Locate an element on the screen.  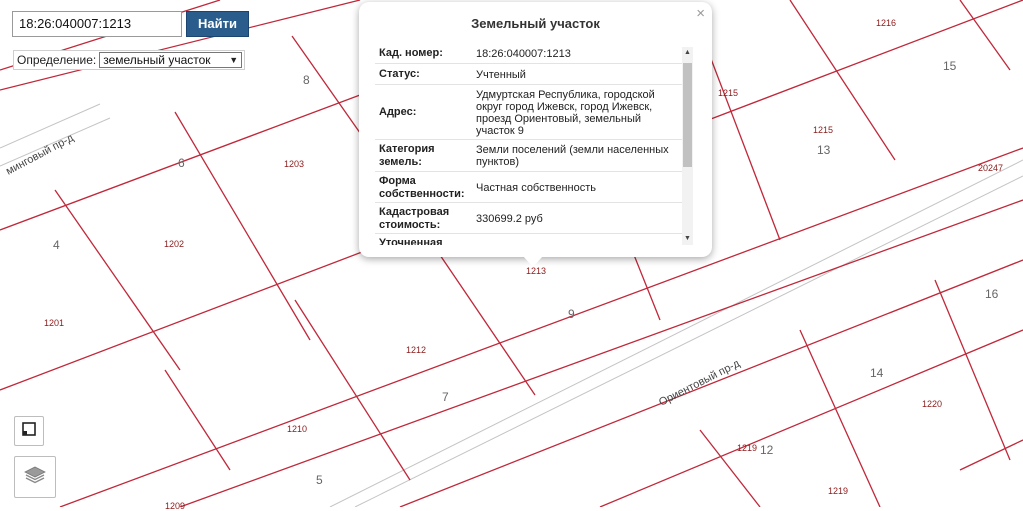
definition-row: Определение: земельный участок ▼ is located at coordinates (129, 60).